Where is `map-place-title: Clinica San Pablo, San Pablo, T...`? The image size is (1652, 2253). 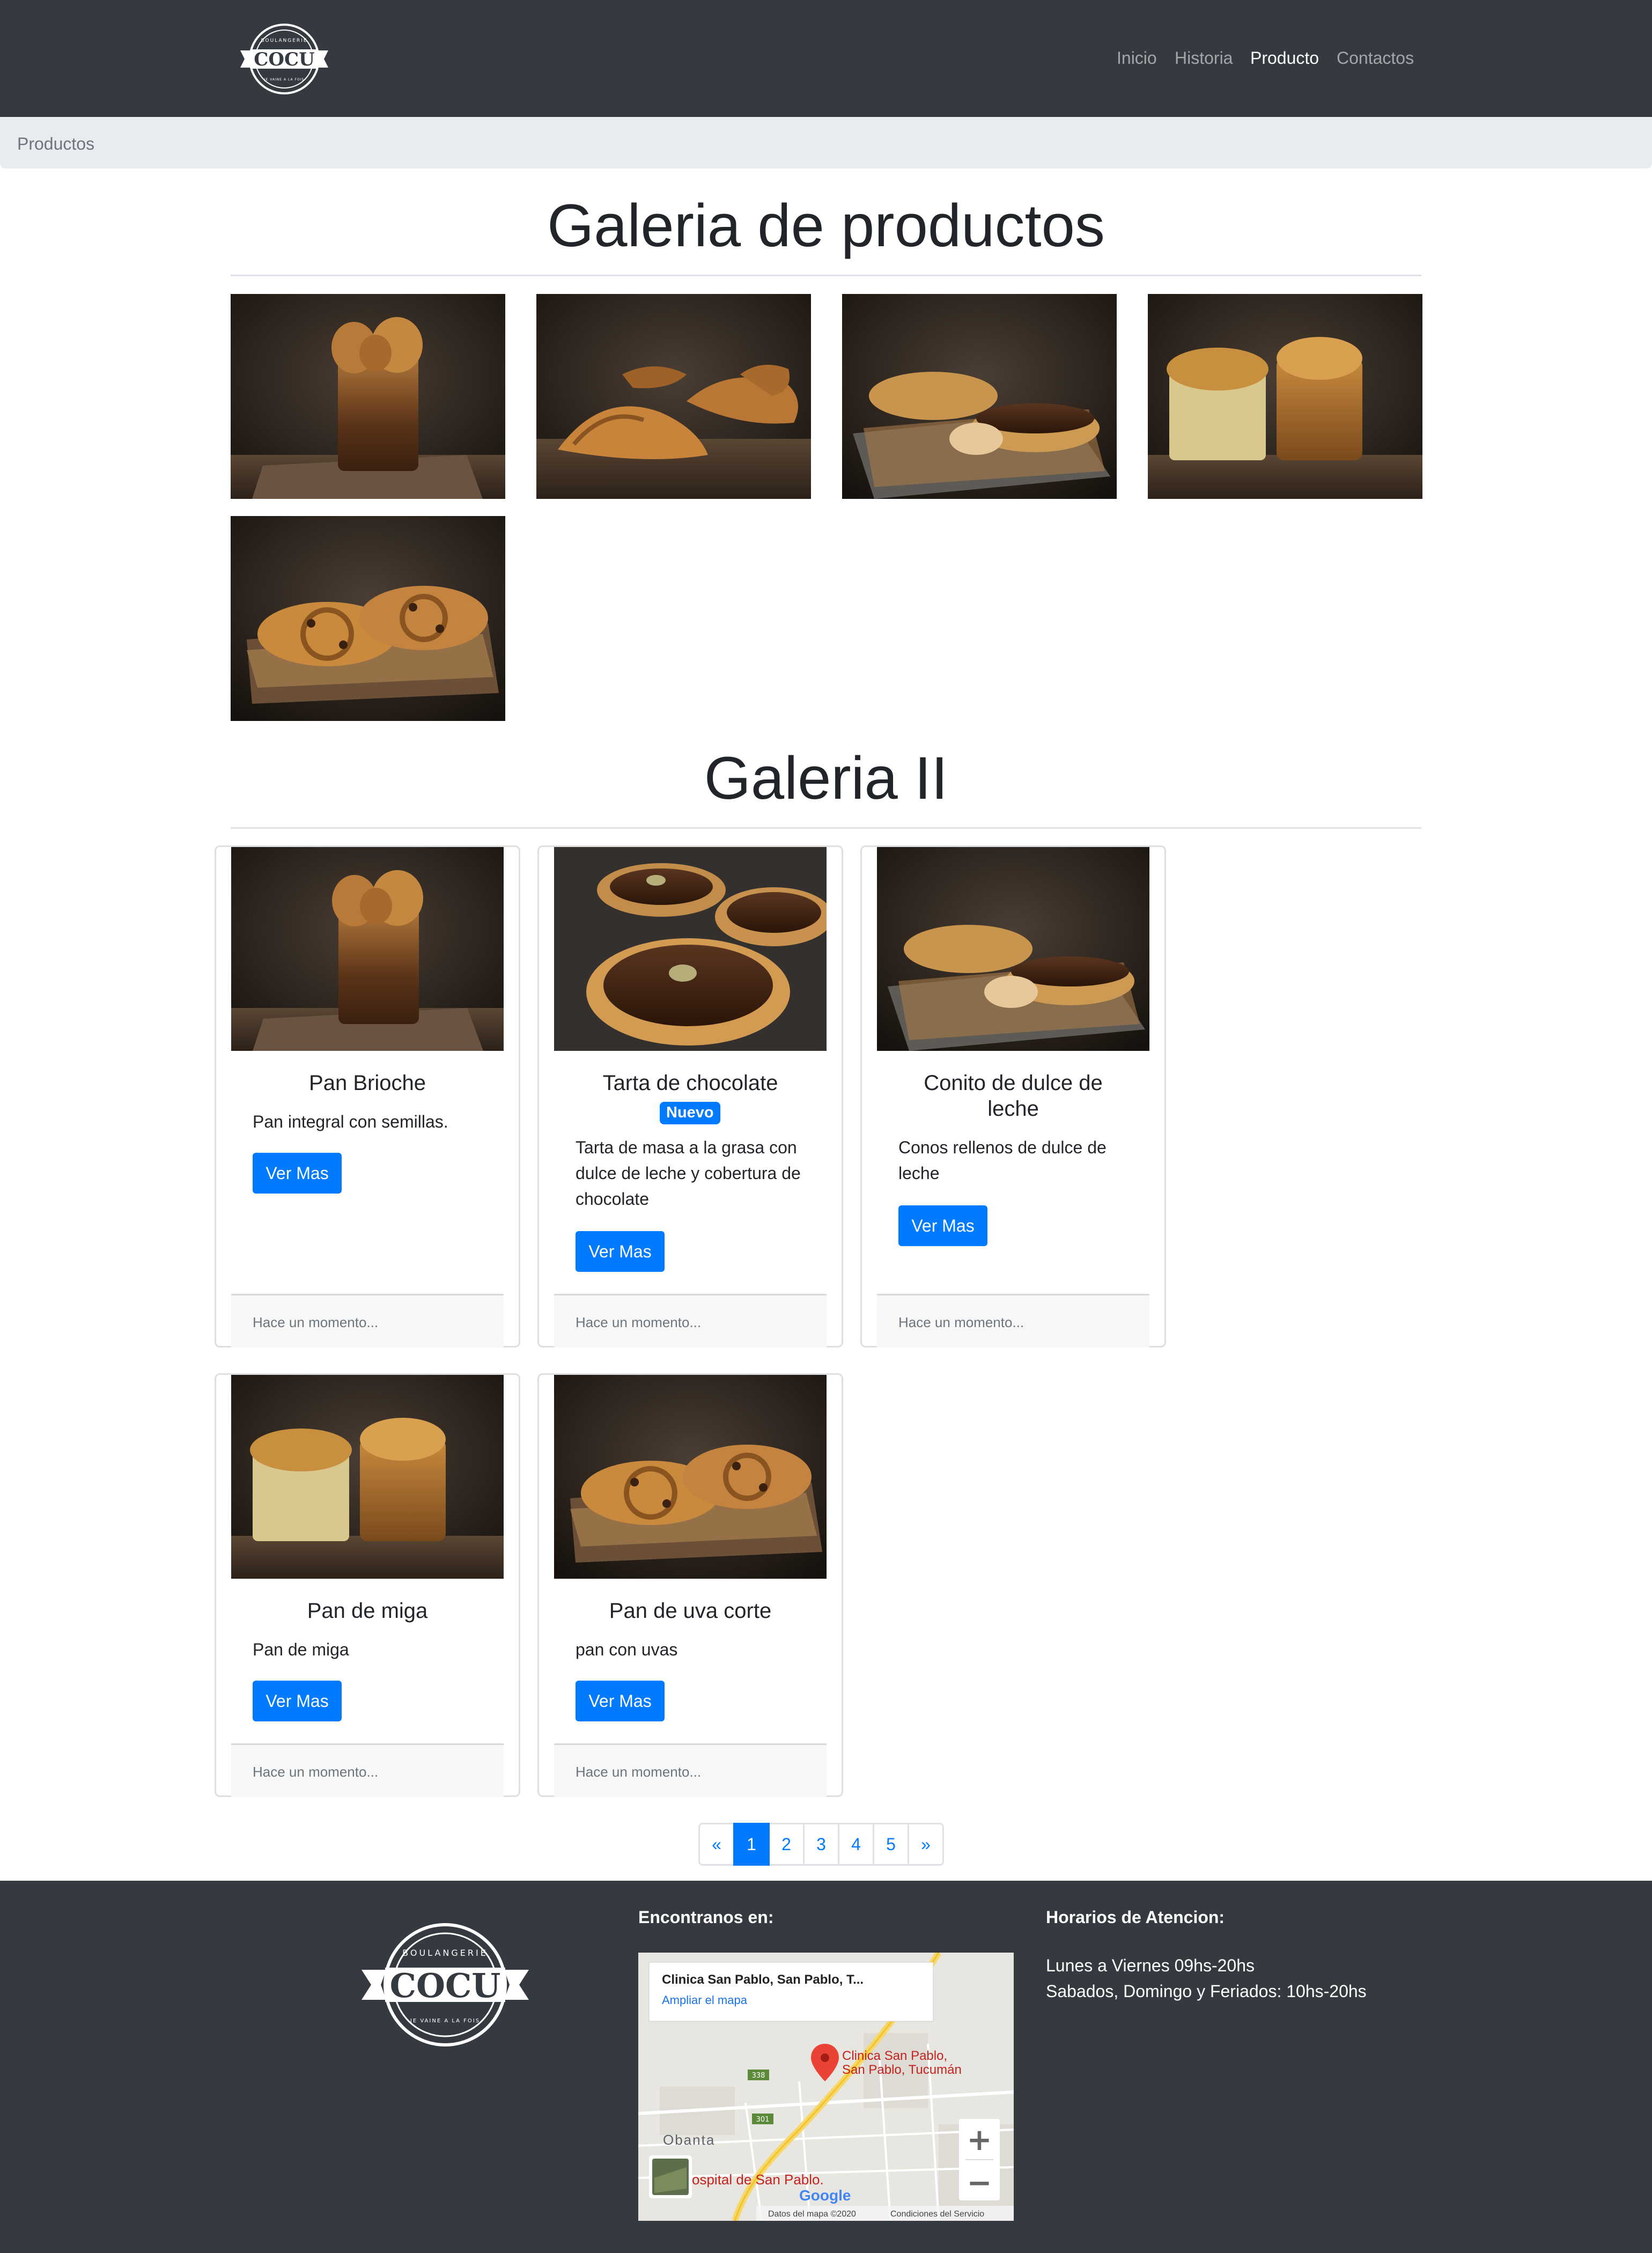
map-place-title: Clinica San Pablo, San Pablo, T... is located at coordinates (763, 1979).